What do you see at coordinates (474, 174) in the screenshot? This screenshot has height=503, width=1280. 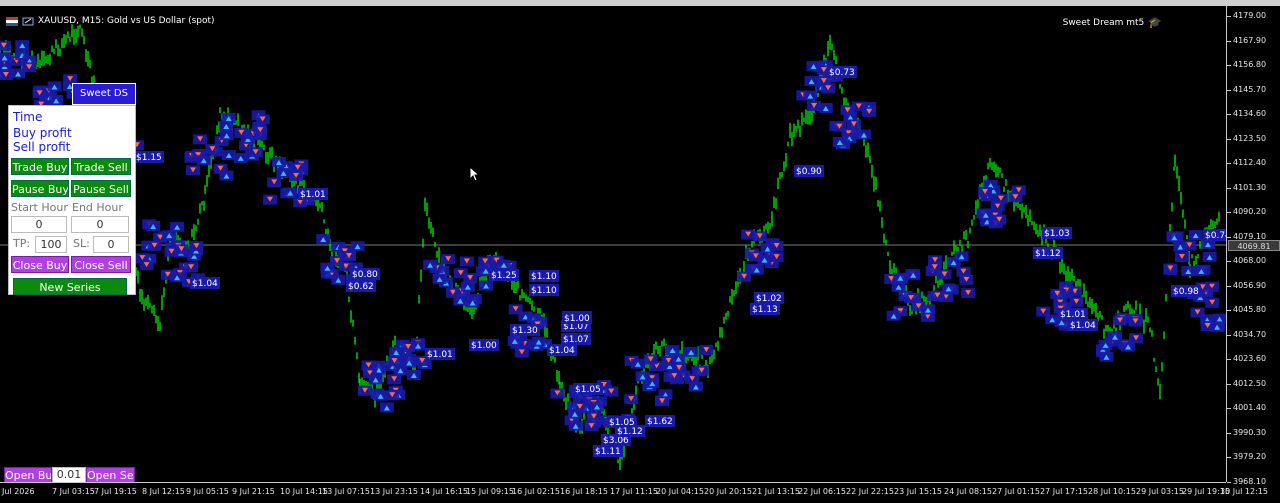 I see `mouse-cursor-icon` at bounding box center [474, 174].